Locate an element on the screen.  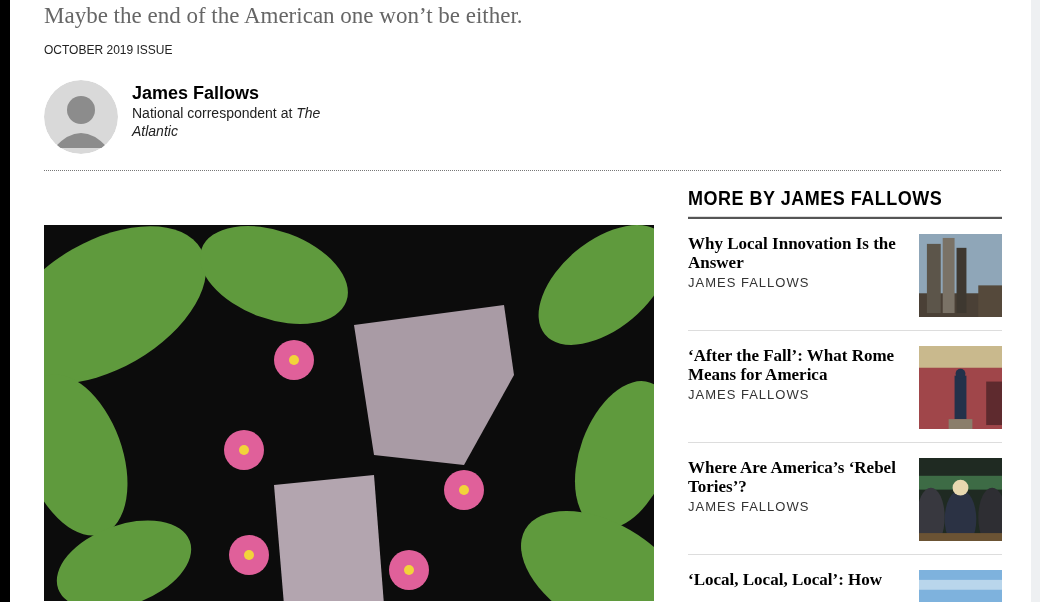
article-link: ‘Local, Local, Local’: How is located at coordinates (793, 579).